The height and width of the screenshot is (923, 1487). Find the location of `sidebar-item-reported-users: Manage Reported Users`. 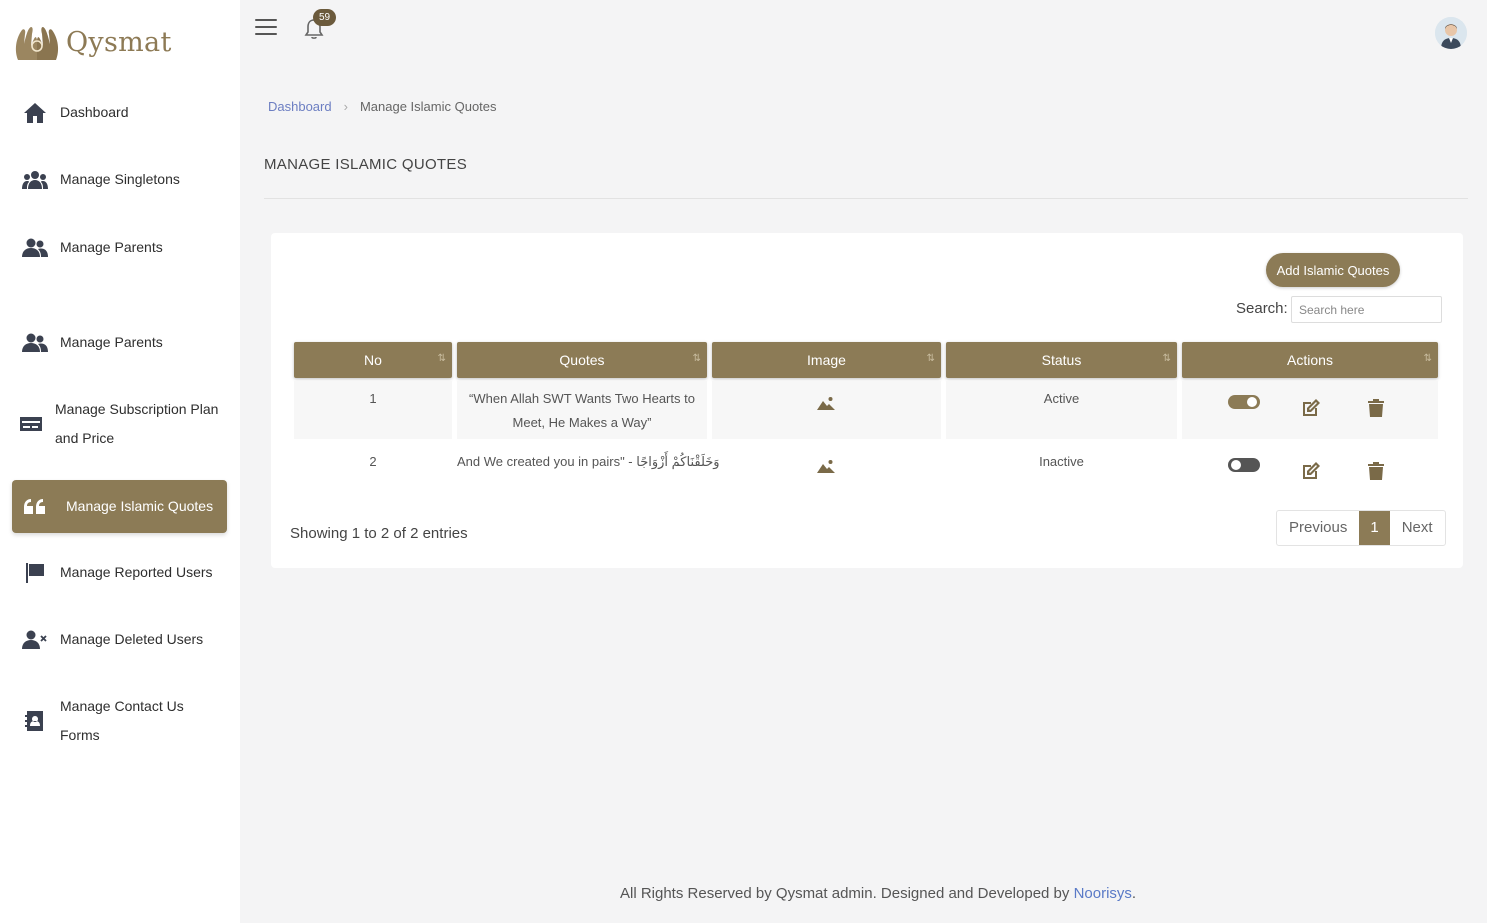

sidebar-item-reported-users: Manage Reported Users is located at coordinates (119, 572).